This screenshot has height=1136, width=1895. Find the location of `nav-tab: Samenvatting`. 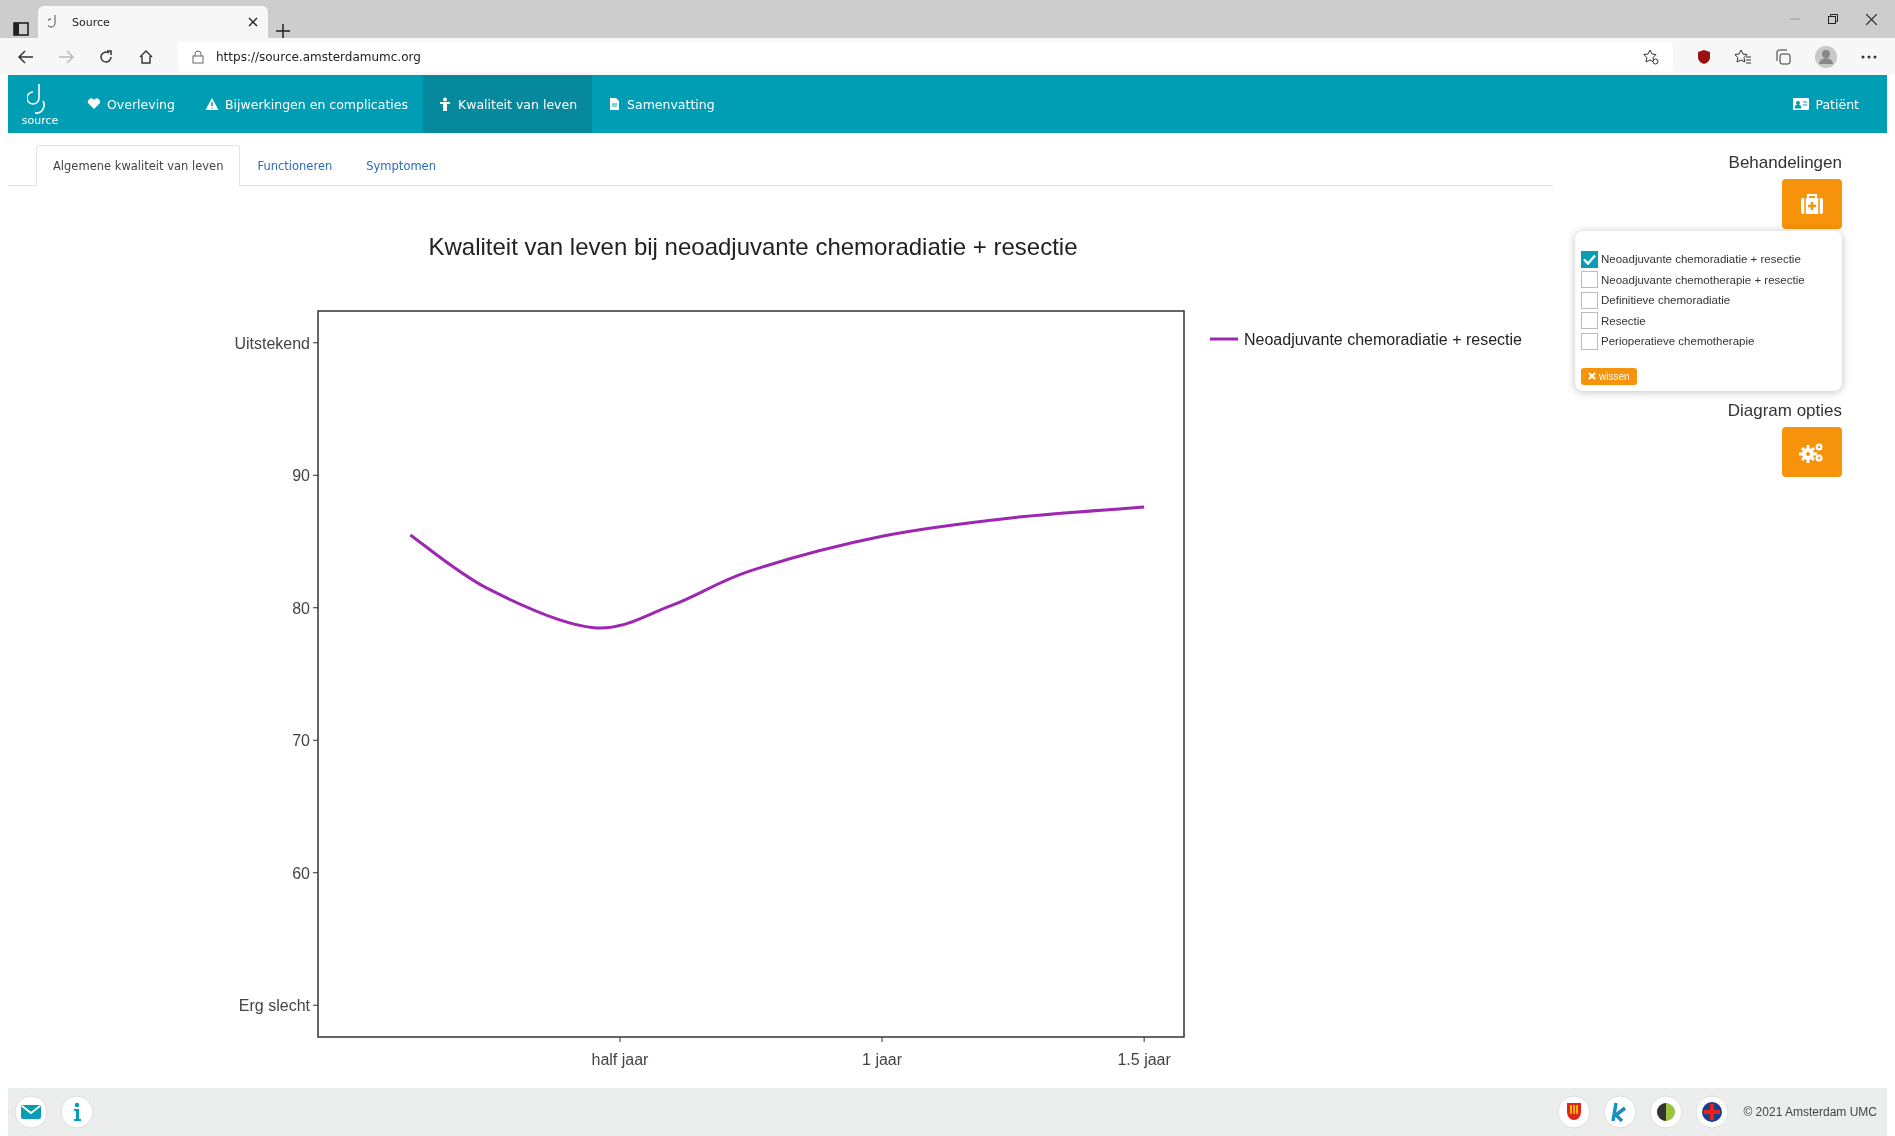

nav-tab: Samenvatting is located at coordinates (661, 104).